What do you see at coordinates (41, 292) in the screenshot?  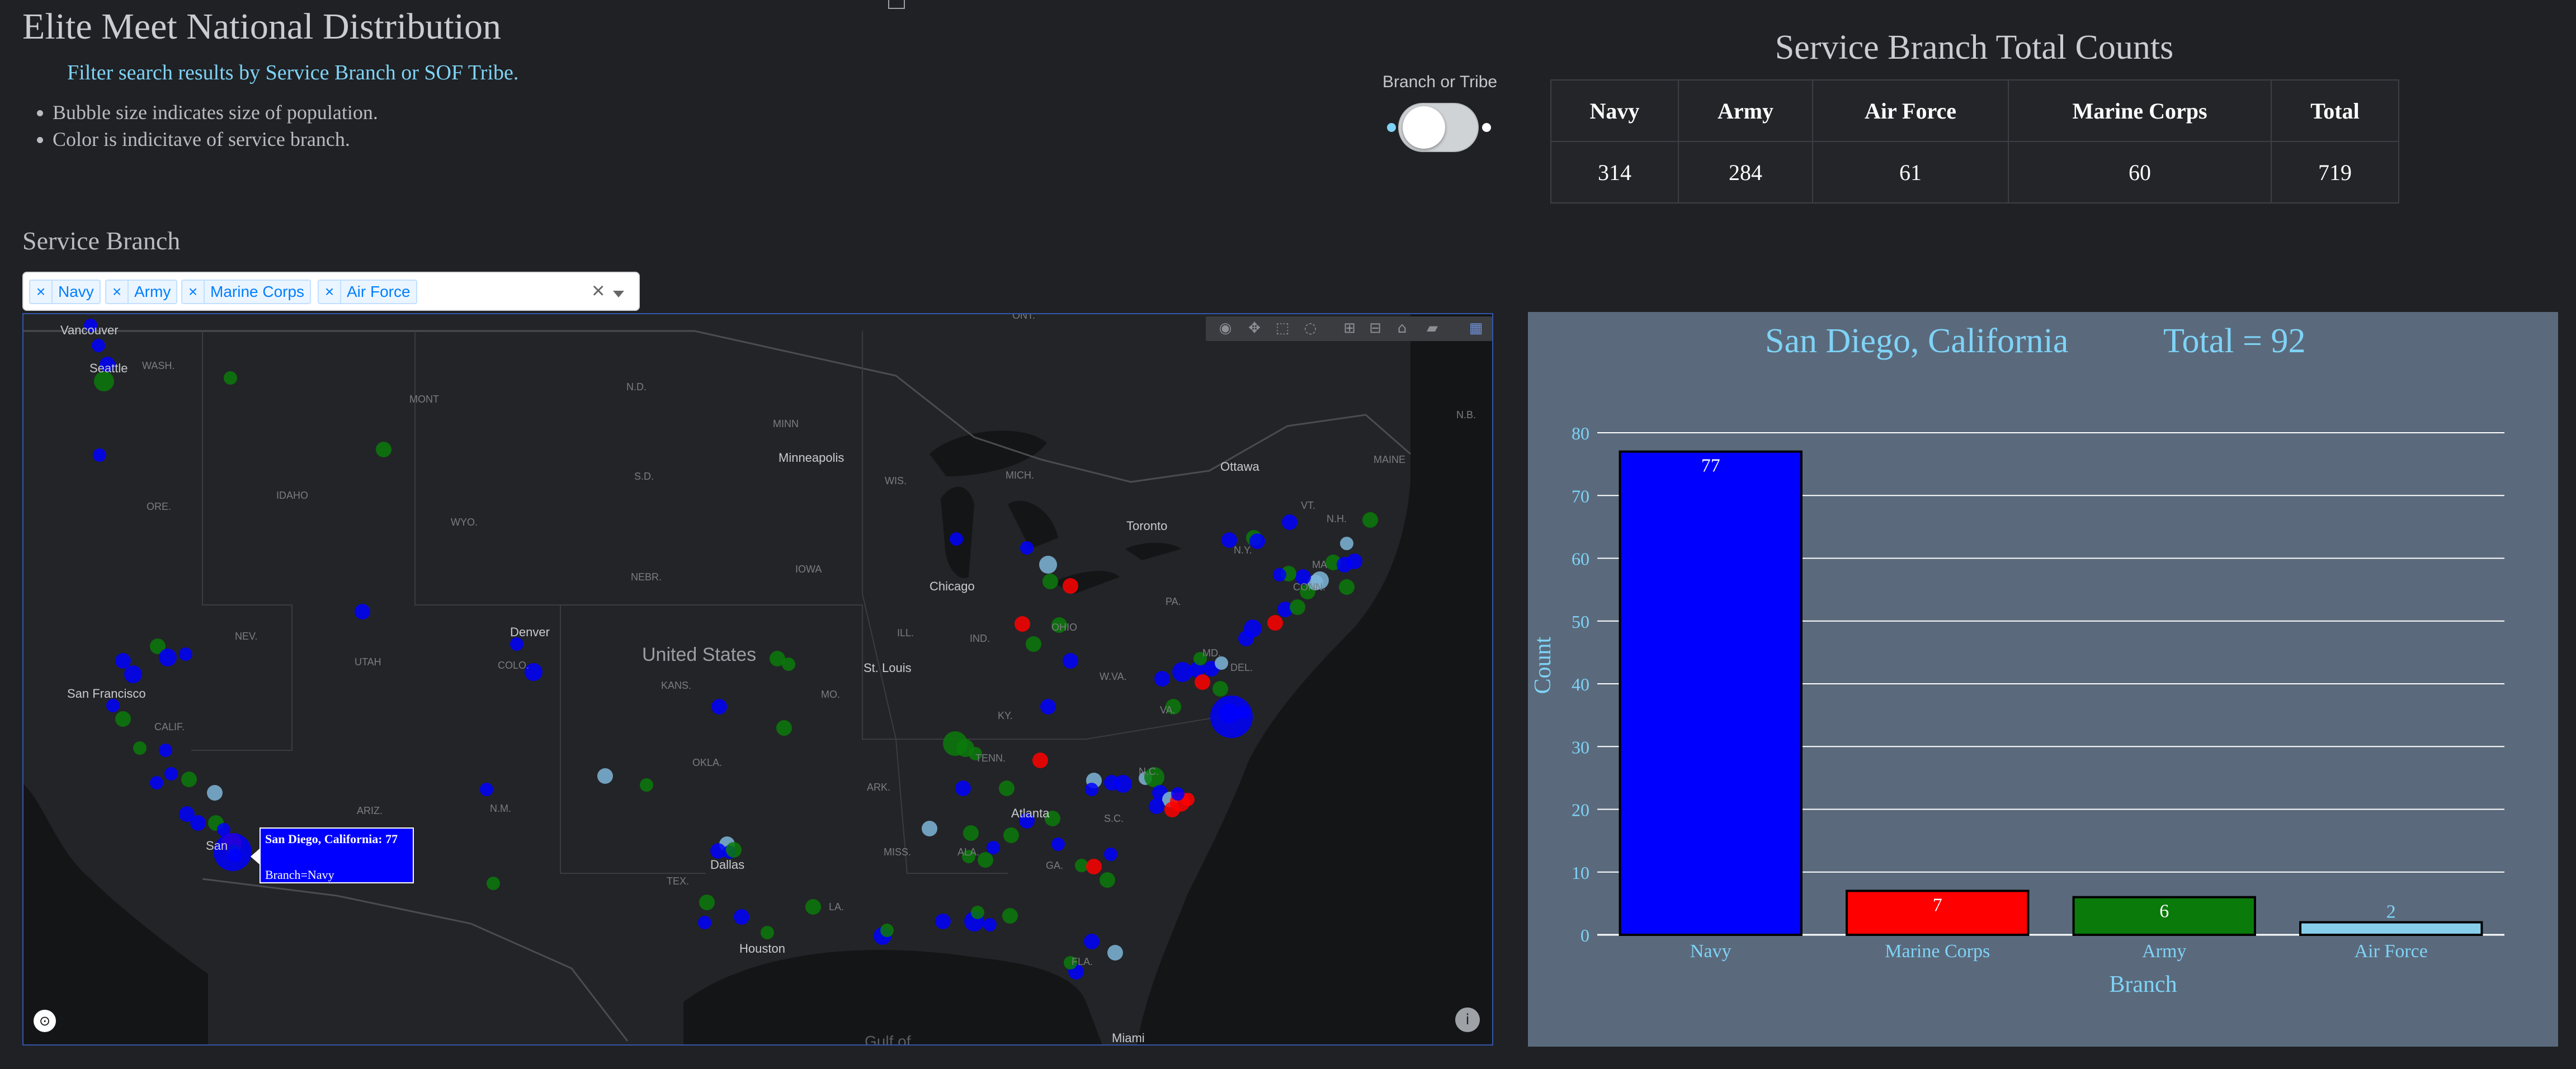 I see `remove-navy-button: ×` at bounding box center [41, 292].